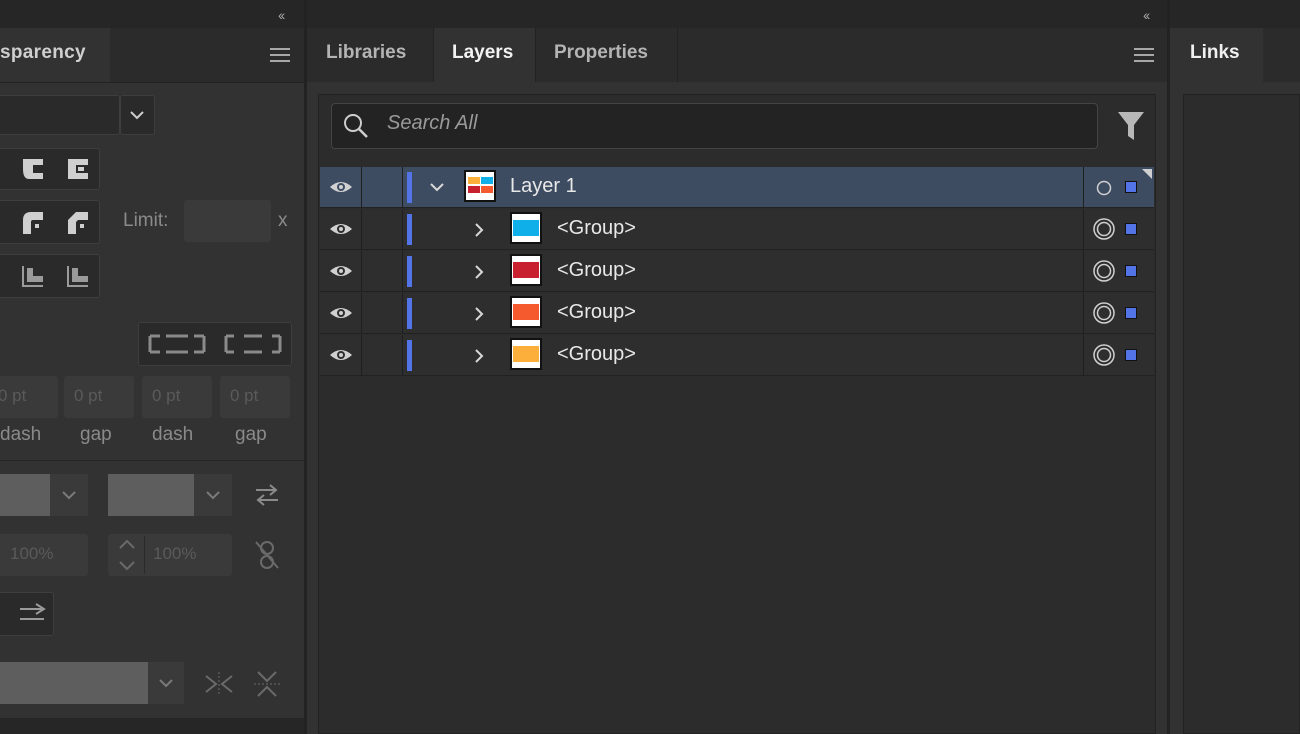 Image resolution: width=1300 pixels, height=734 pixels. What do you see at coordinates (33, 614) in the screenshot?
I see `arrow-align-icon` at bounding box center [33, 614].